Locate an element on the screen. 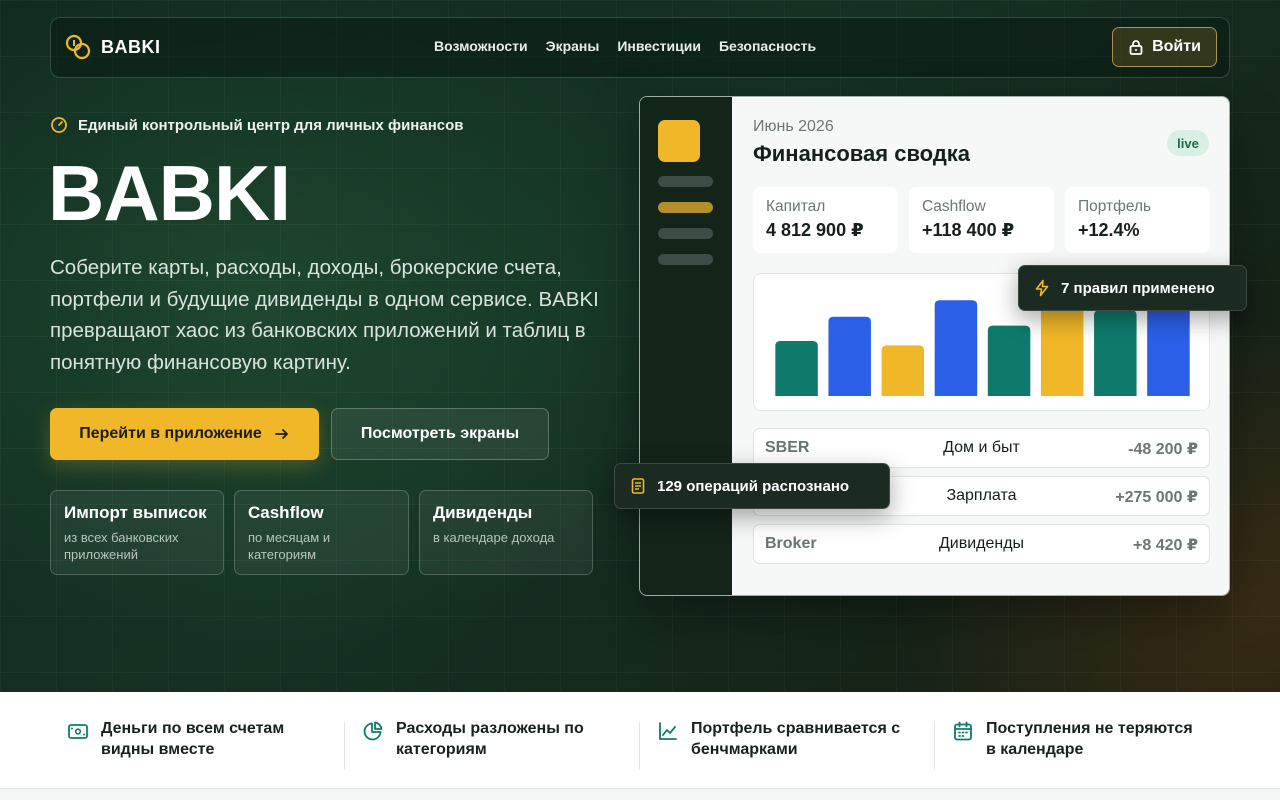  view-screens-label: Посмотреть экраны is located at coordinates (440, 433).